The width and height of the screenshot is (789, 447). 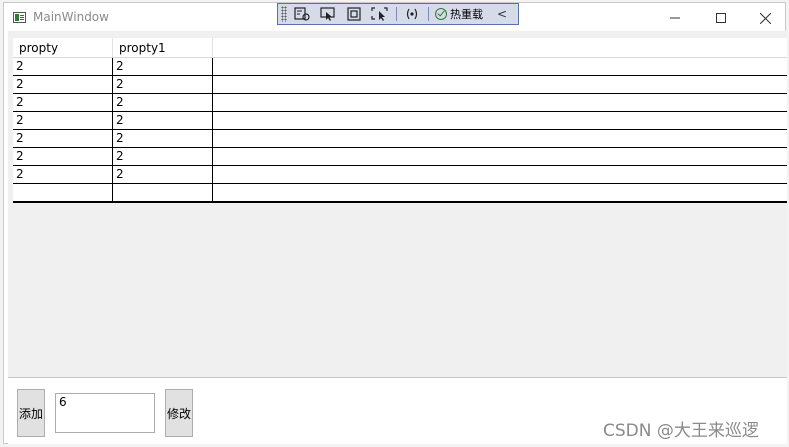 I want to click on app-icon, so click(x=19, y=17).